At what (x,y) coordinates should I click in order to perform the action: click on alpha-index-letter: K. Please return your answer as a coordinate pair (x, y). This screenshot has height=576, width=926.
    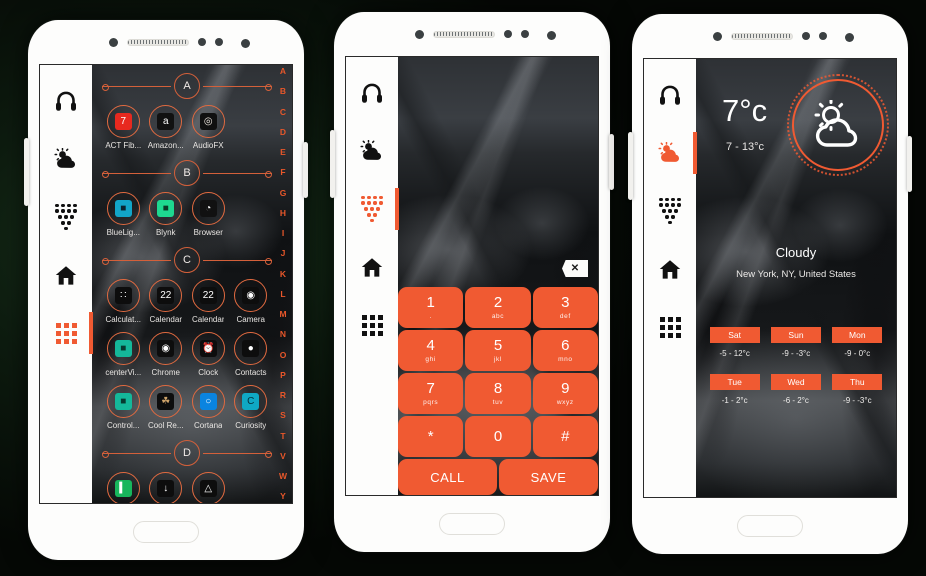
    Looking at the image, I should click on (283, 274).